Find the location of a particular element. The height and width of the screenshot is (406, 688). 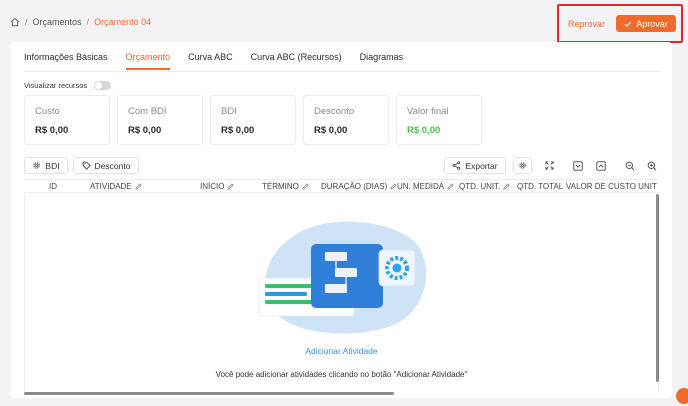

breadcrumb-orcamentos: Orçamentos is located at coordinates (57, 22).